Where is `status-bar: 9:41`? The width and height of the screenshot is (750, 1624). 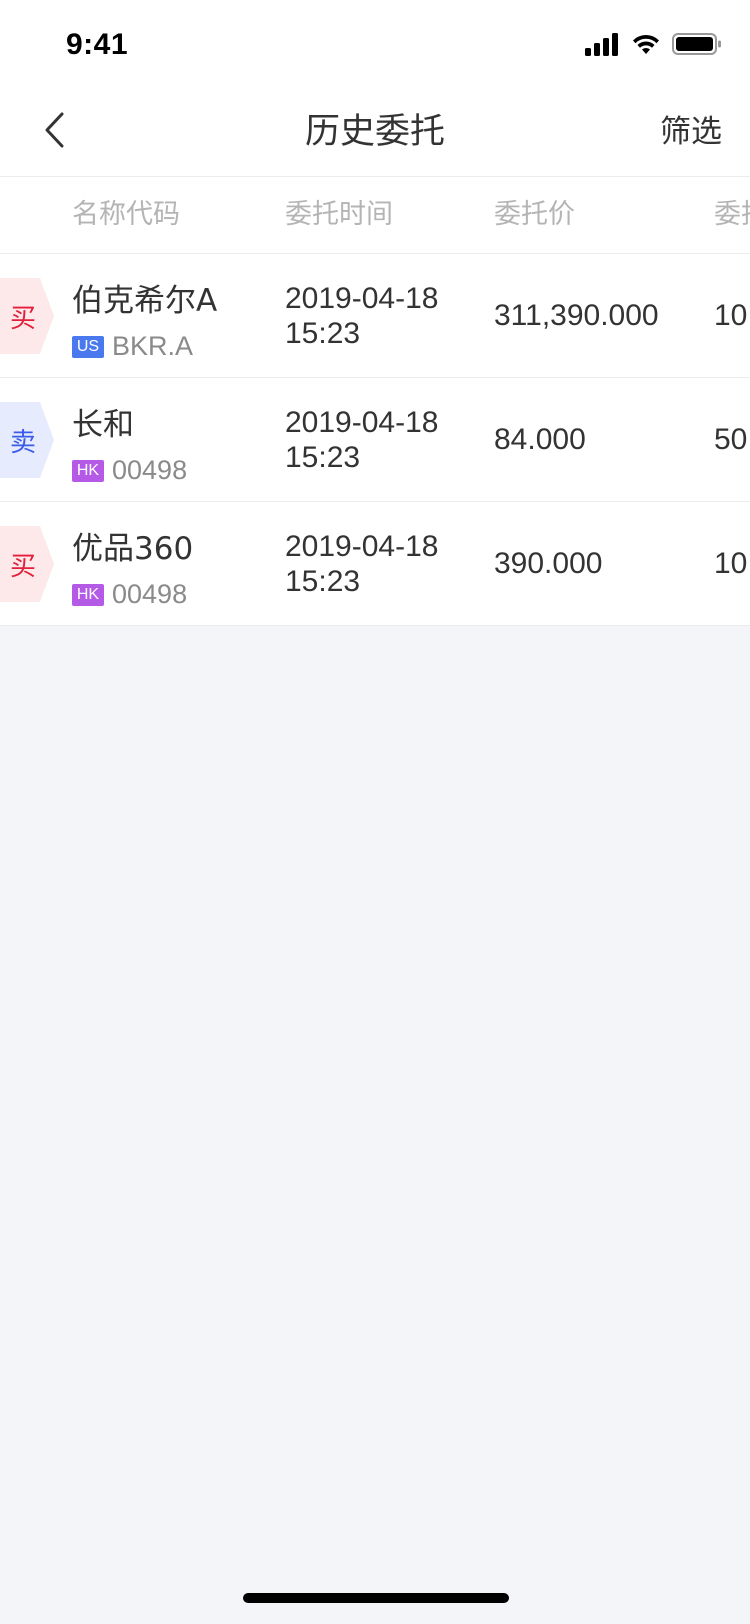
status-bar: 9:41 is located at coordinates (375, 44).